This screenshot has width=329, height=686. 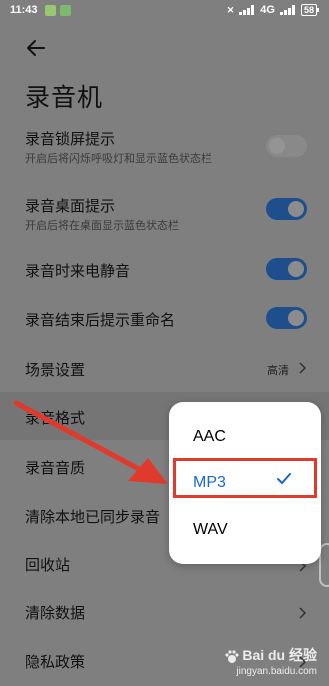 What do you see at coordinates (247, 10) in the screenshot?
I see `signal-icon` at bounding box center [247, 10].